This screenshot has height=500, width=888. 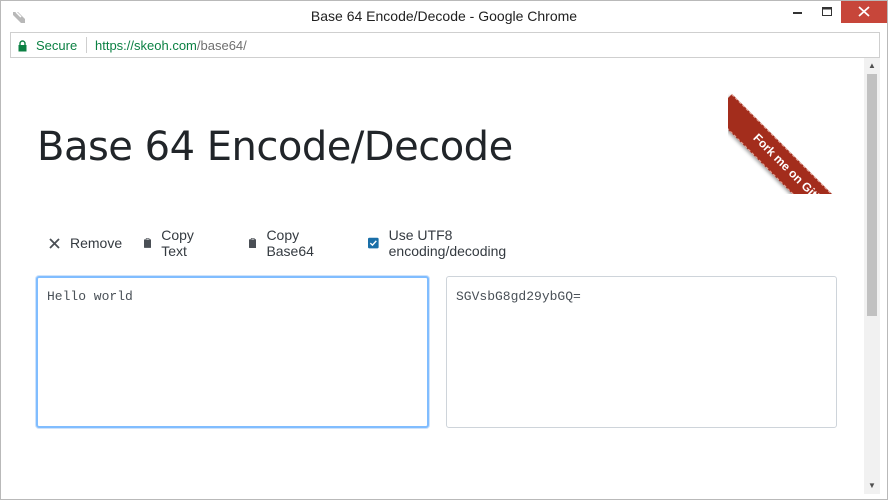 I want to click on close-button, so click(x=864, y=12).